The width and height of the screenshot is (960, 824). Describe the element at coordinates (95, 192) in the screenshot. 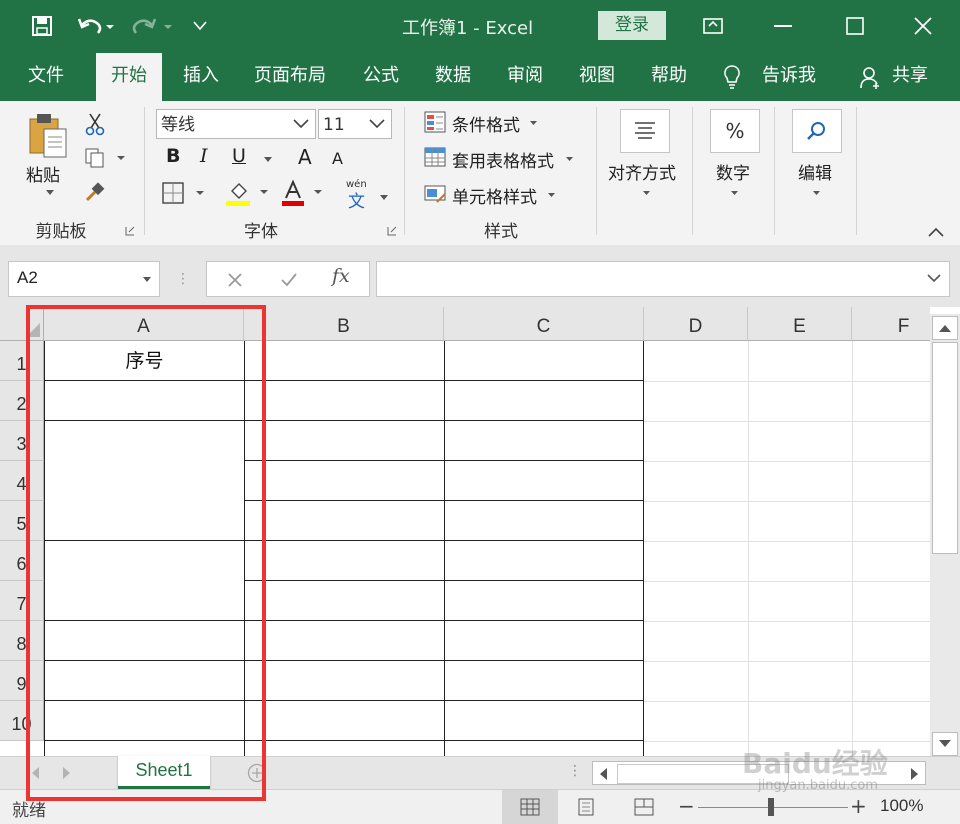

I see `format-painter-icon` at that location.